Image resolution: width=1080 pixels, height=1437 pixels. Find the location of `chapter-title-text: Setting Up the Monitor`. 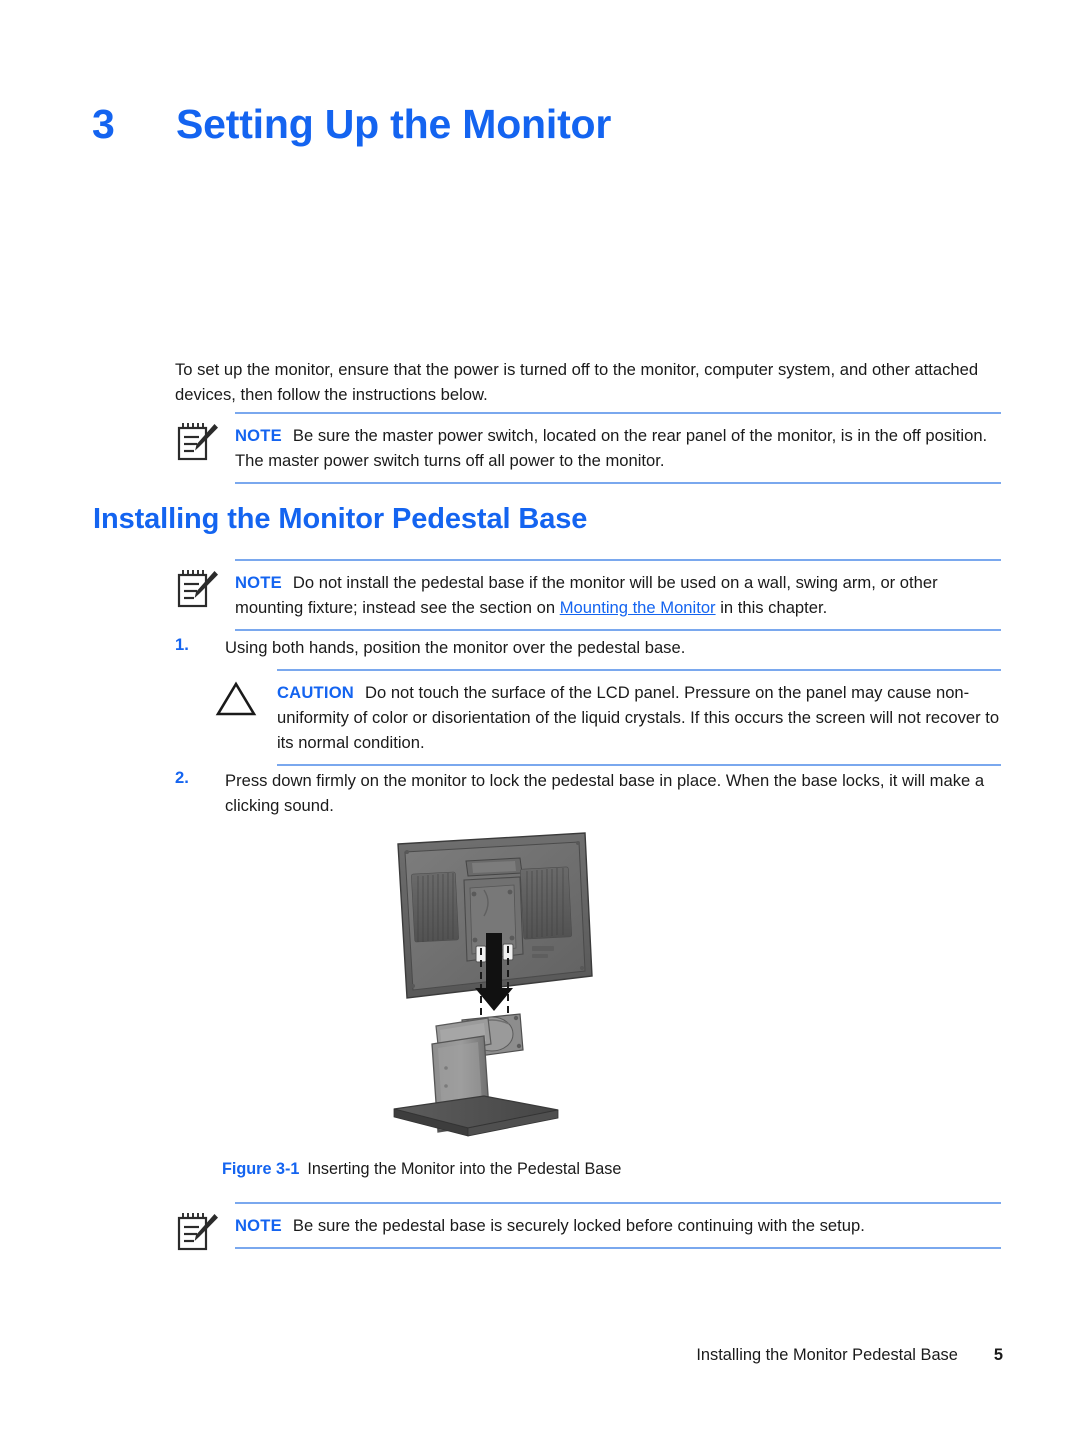

chapter-title-text: Setting Up the Monitor is located at coordinates (394, 124).